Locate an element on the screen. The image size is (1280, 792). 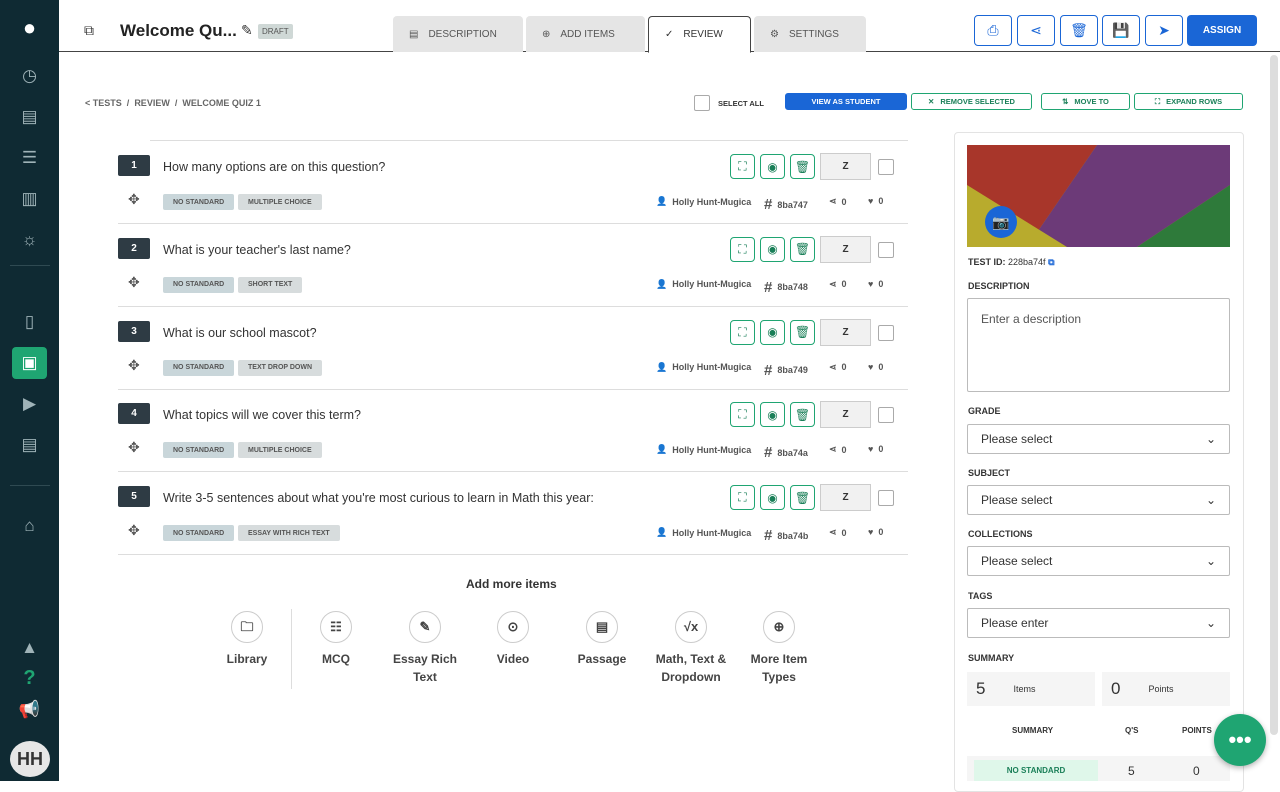
select-all-checkbox is located at coordinates (702, 103).